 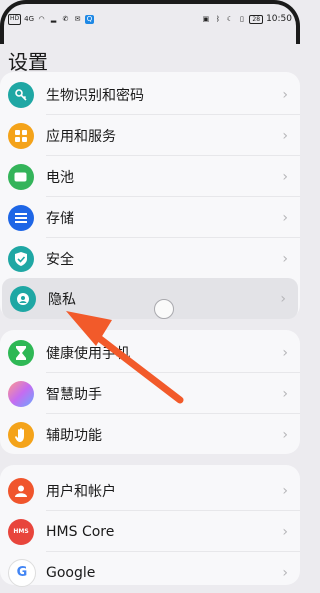 What do you see at coordinates (21, 94) in the screenshot?
I see `key-icon` at bounding box center [21, 94].